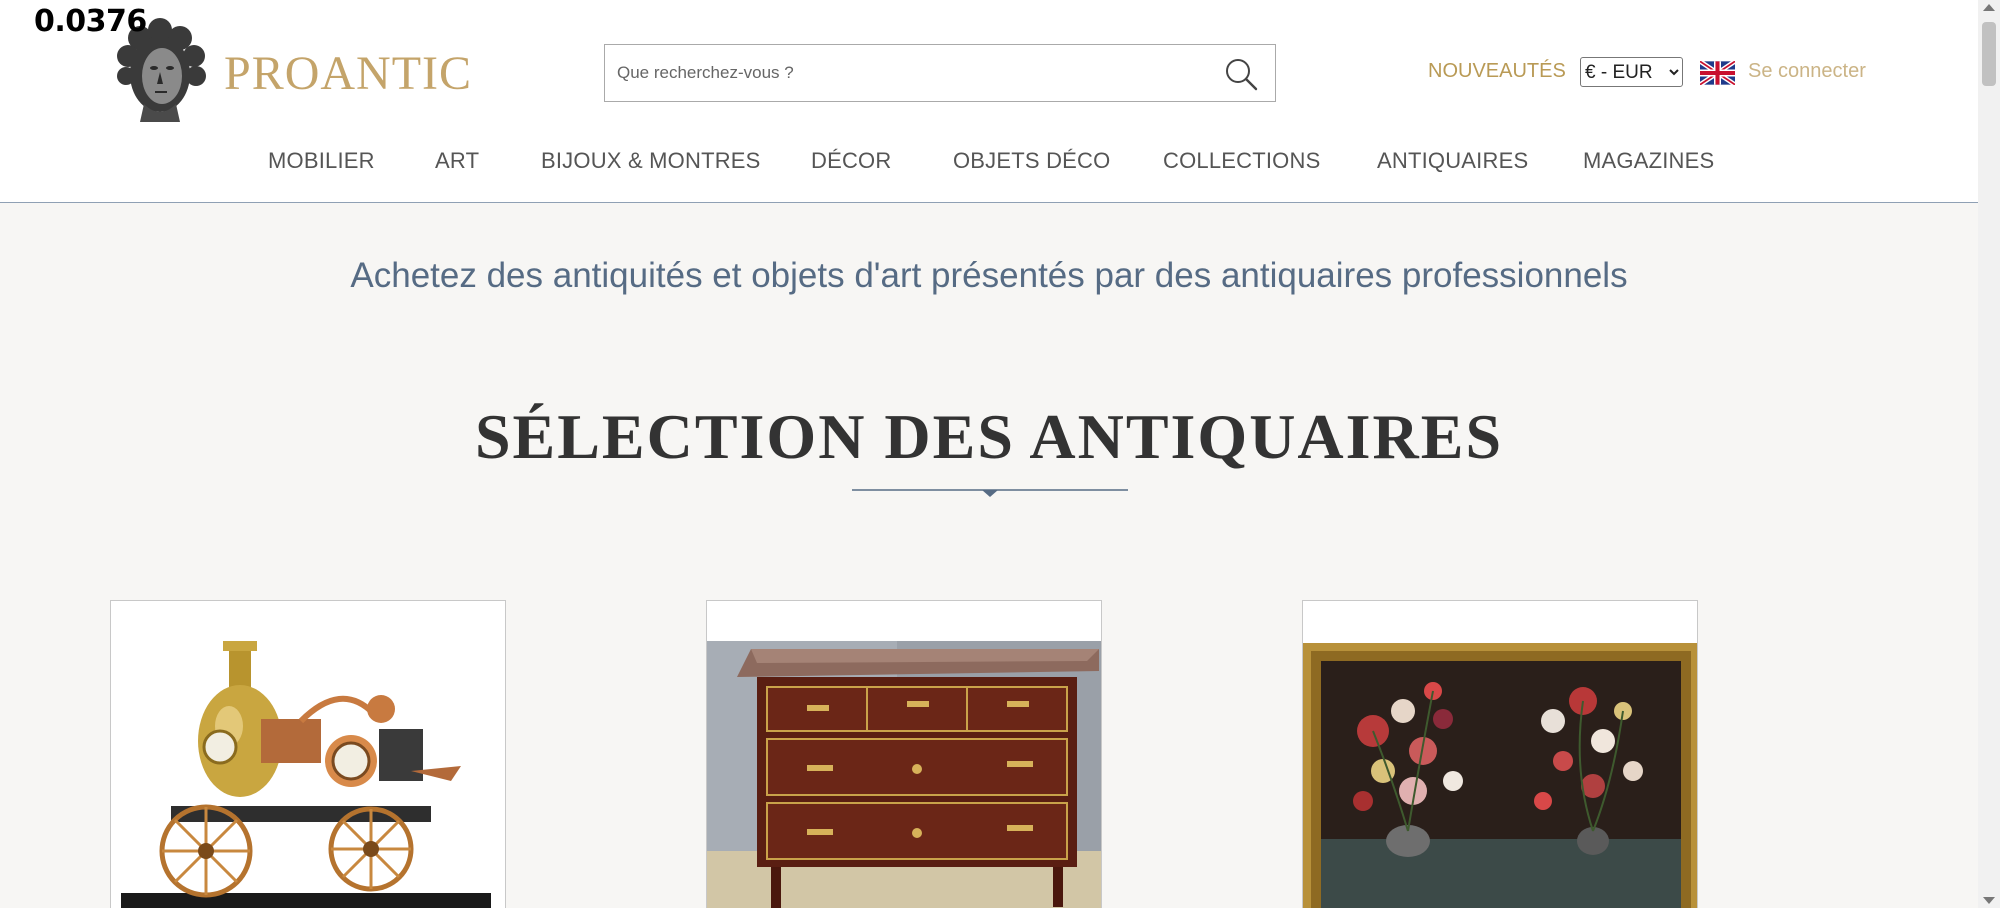 This screenshot has width=2000, height=908. Describe the element at coordinates (1807, 71) in the screenshot. I see `login-link: Se connecter` at that location.